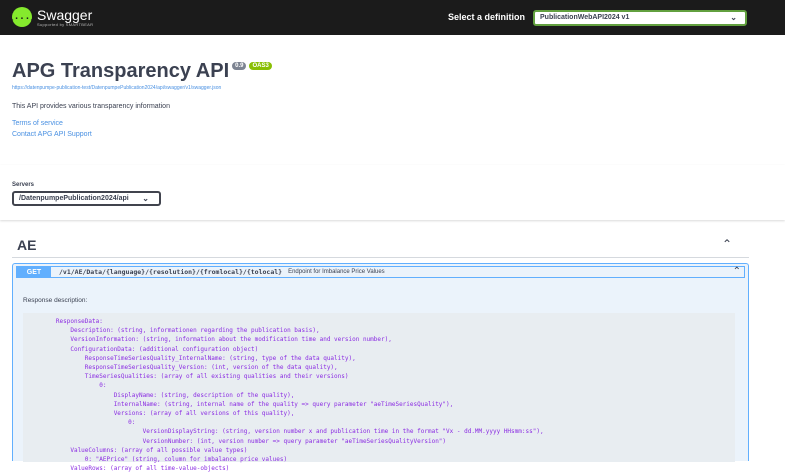  I want to click on response-description-label: Response description:, so click(55, 300).